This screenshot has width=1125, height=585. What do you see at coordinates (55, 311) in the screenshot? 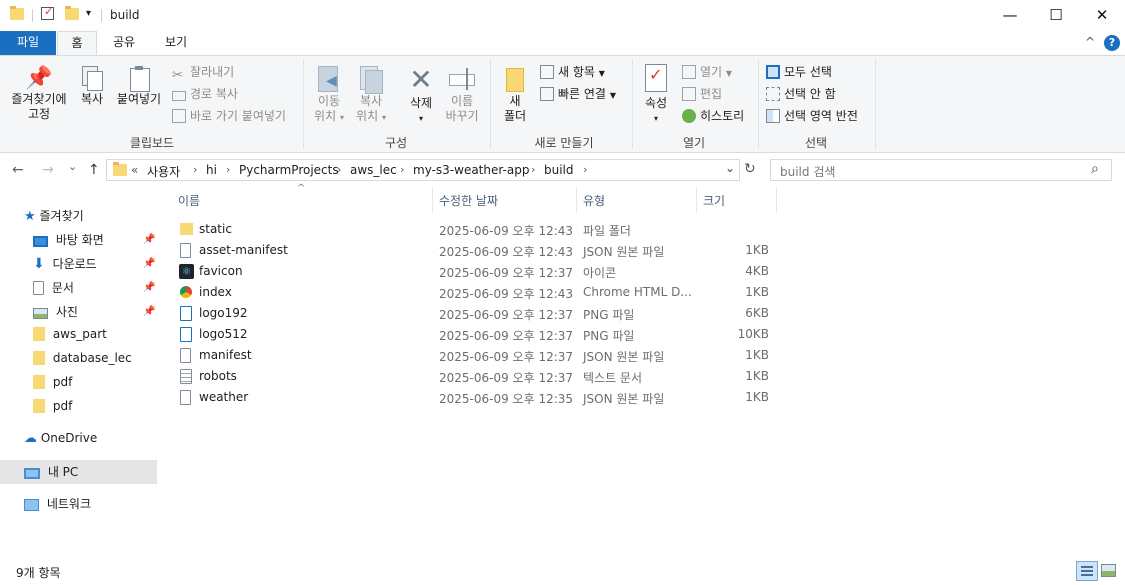
I see `sidebar-item-pictures: 사진` at bounding box center [55, 311].